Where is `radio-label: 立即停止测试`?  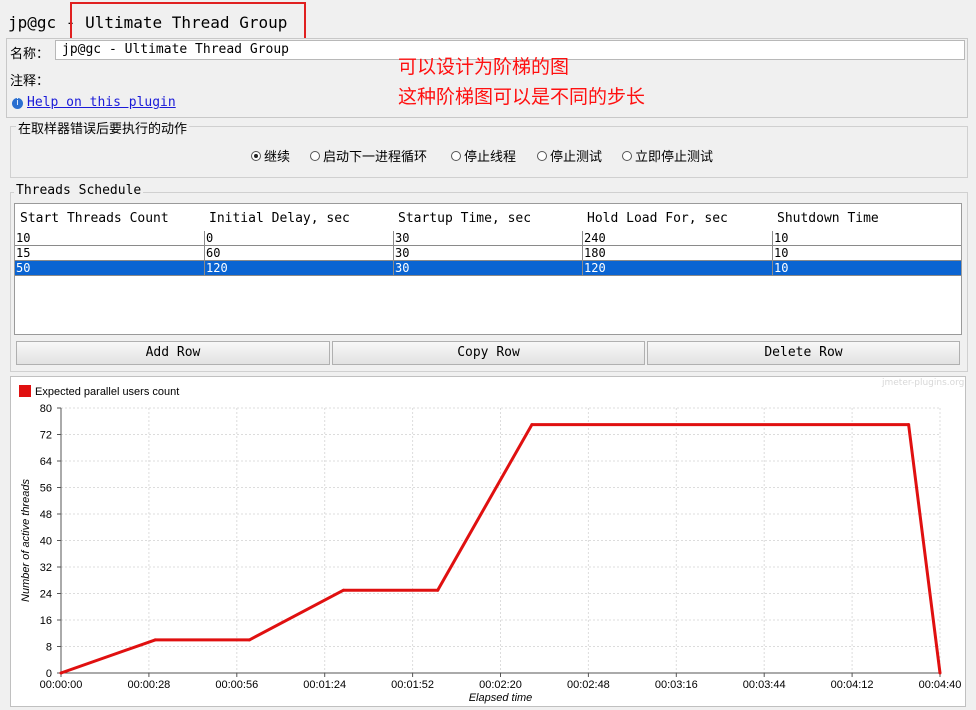
radio-label: 立即停止测试 is located at coordinates (674, 157).